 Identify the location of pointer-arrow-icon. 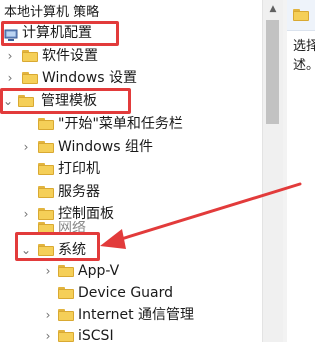
(201, 215).